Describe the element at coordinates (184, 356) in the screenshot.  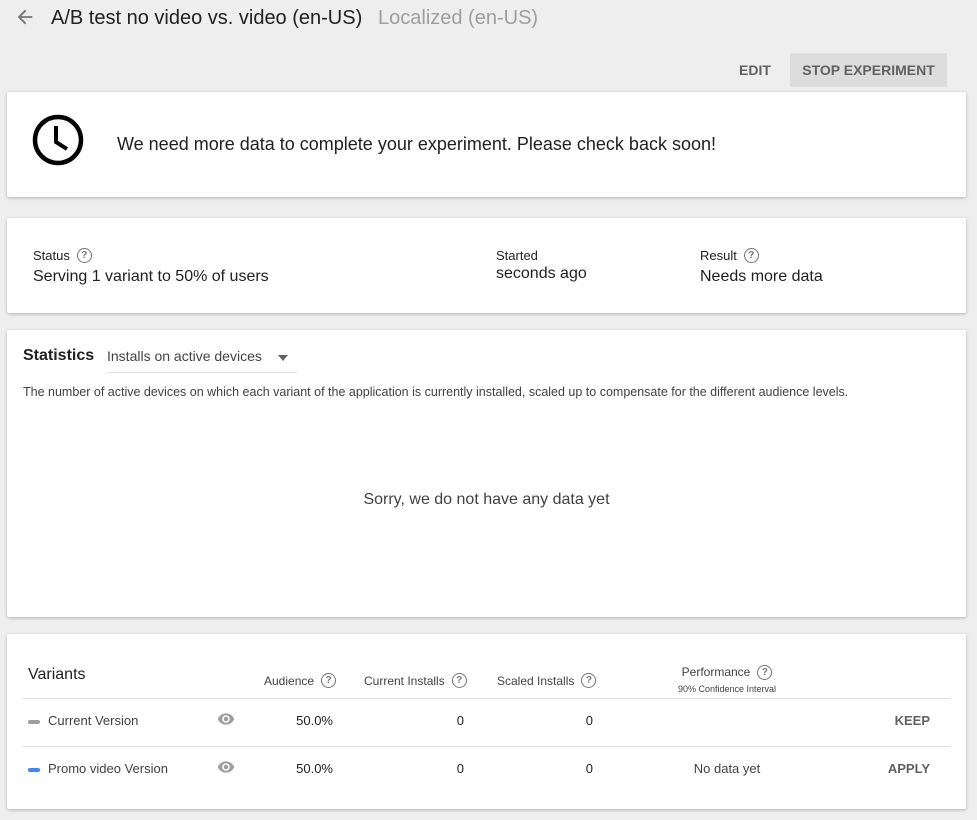
I see `metric-dropdown-value: Installs on active devices` at that location.